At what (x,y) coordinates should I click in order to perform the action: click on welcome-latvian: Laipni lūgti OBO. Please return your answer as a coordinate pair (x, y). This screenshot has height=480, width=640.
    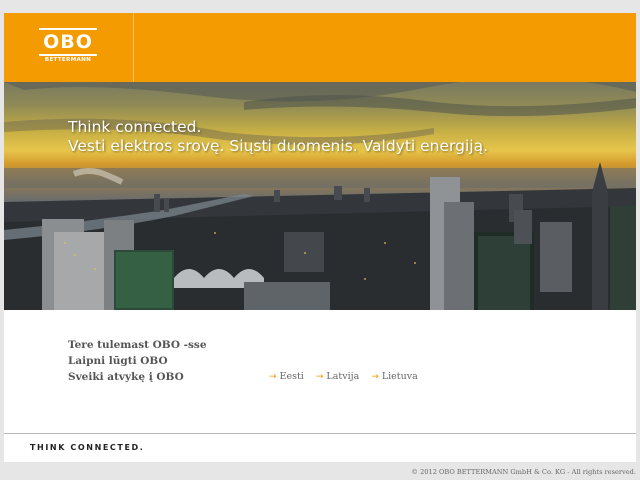
    Looking at the image, I should click on (118, 361).